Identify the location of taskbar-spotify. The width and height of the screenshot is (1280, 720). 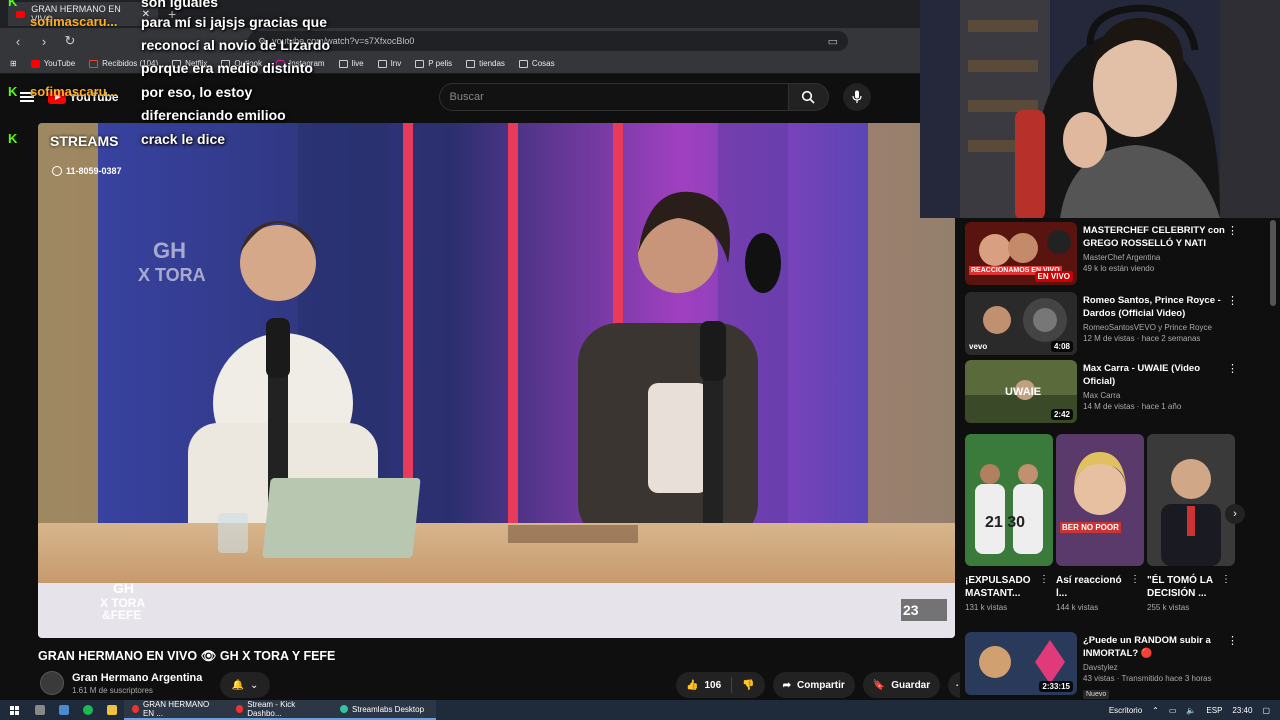
(88, 710).